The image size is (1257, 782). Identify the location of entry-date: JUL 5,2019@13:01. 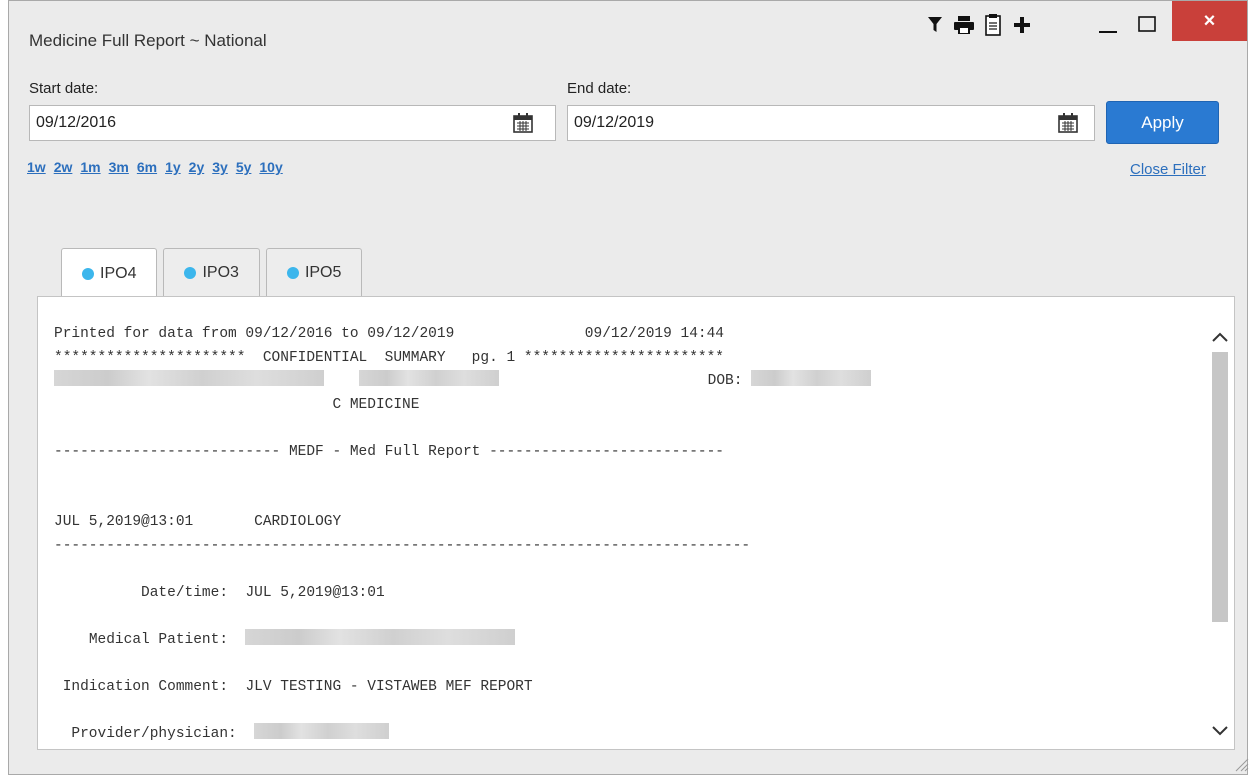
(124, 522).